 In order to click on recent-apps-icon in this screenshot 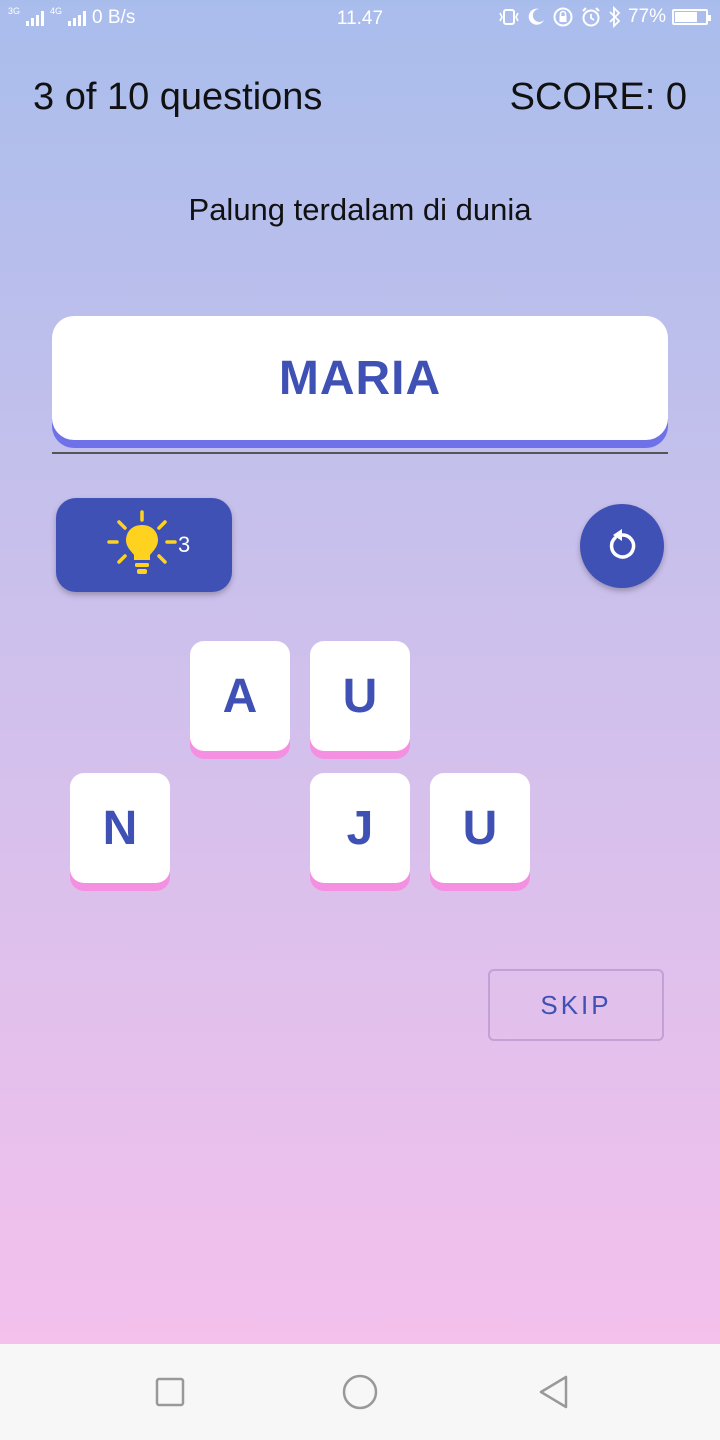, I will do `click(170, 1392)`.